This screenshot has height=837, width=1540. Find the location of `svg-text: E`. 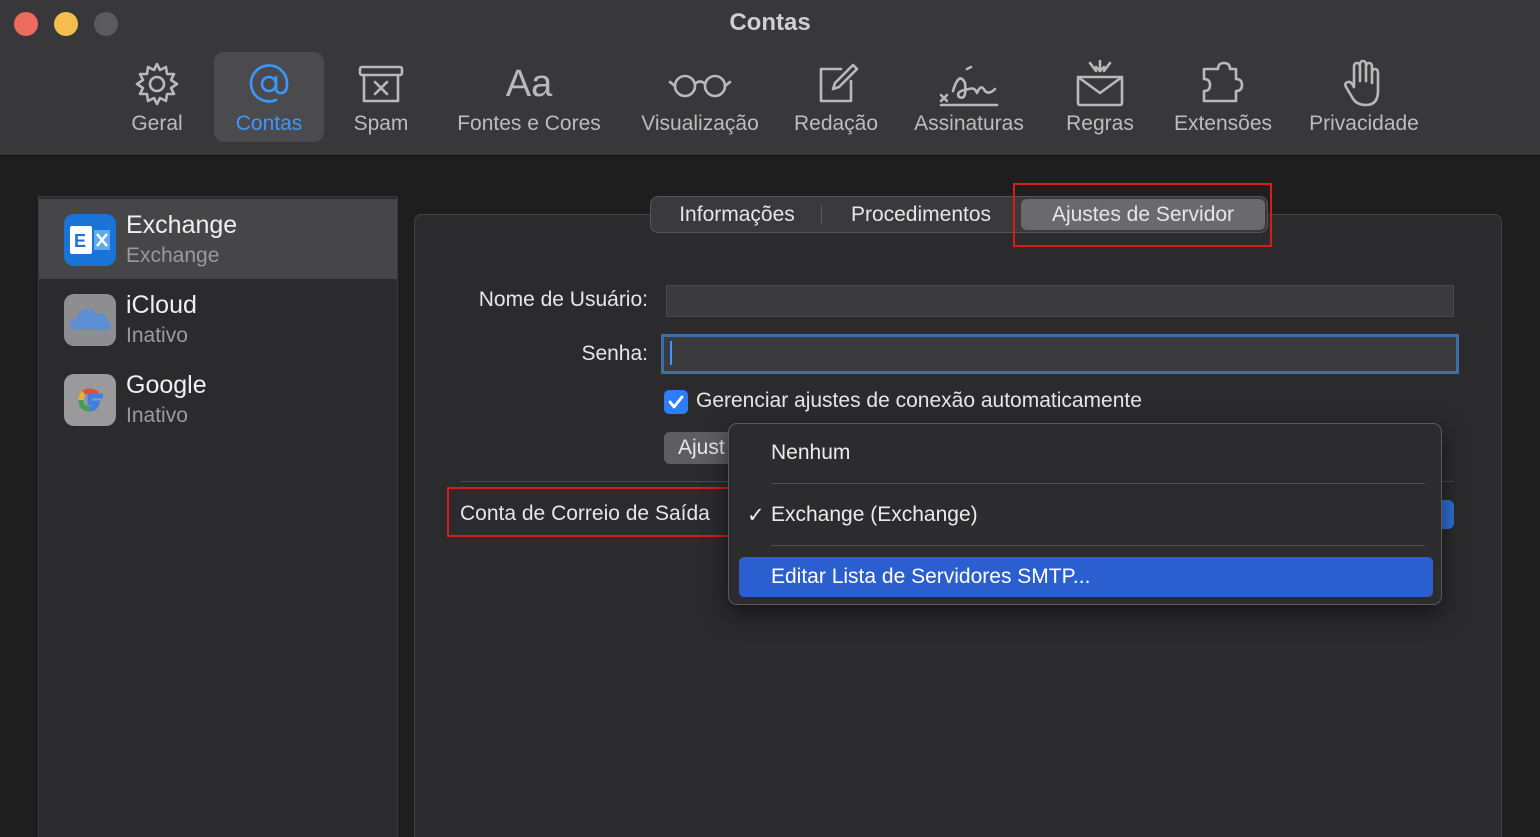

svg-text: E is located at coordinates (80, 241).